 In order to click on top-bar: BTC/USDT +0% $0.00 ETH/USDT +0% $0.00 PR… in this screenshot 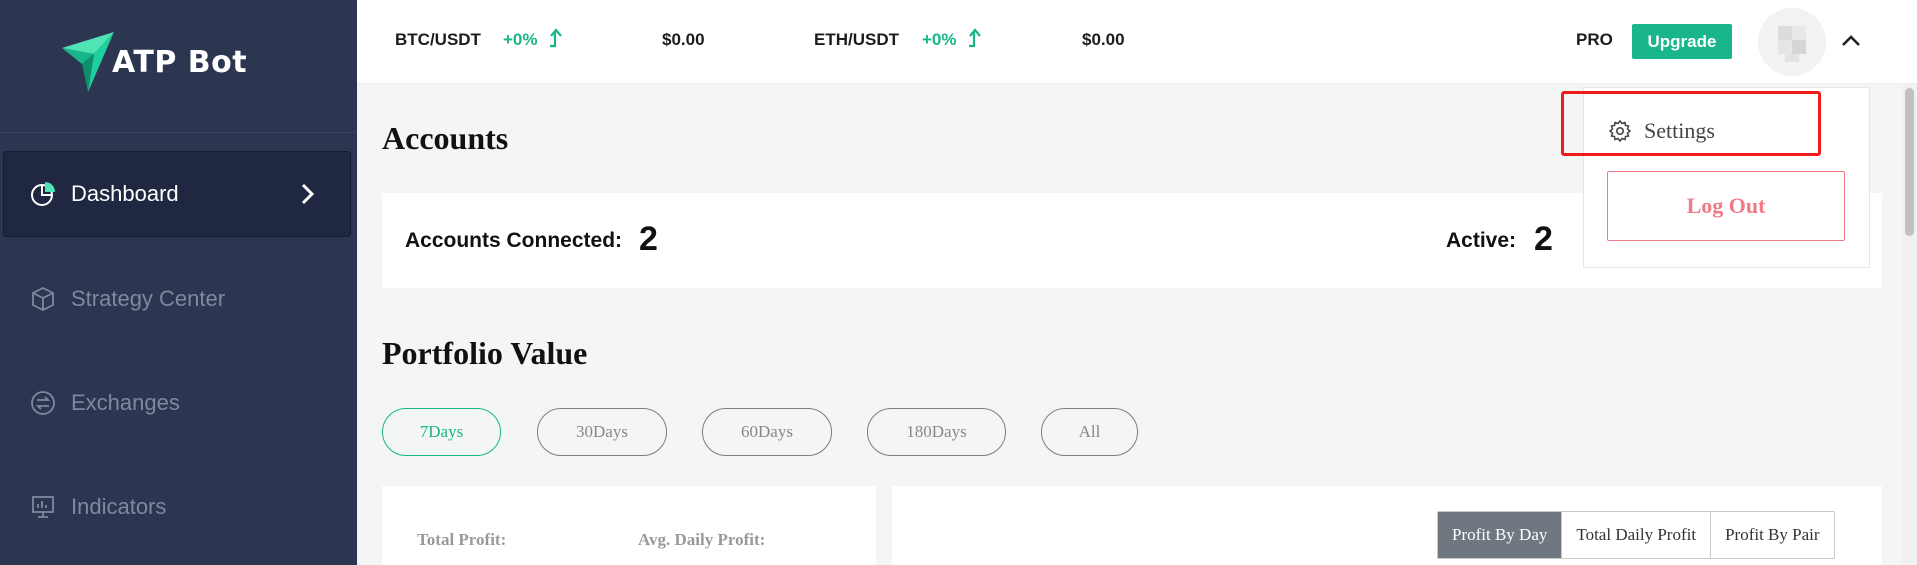, I will do `click(1137, 42)`.